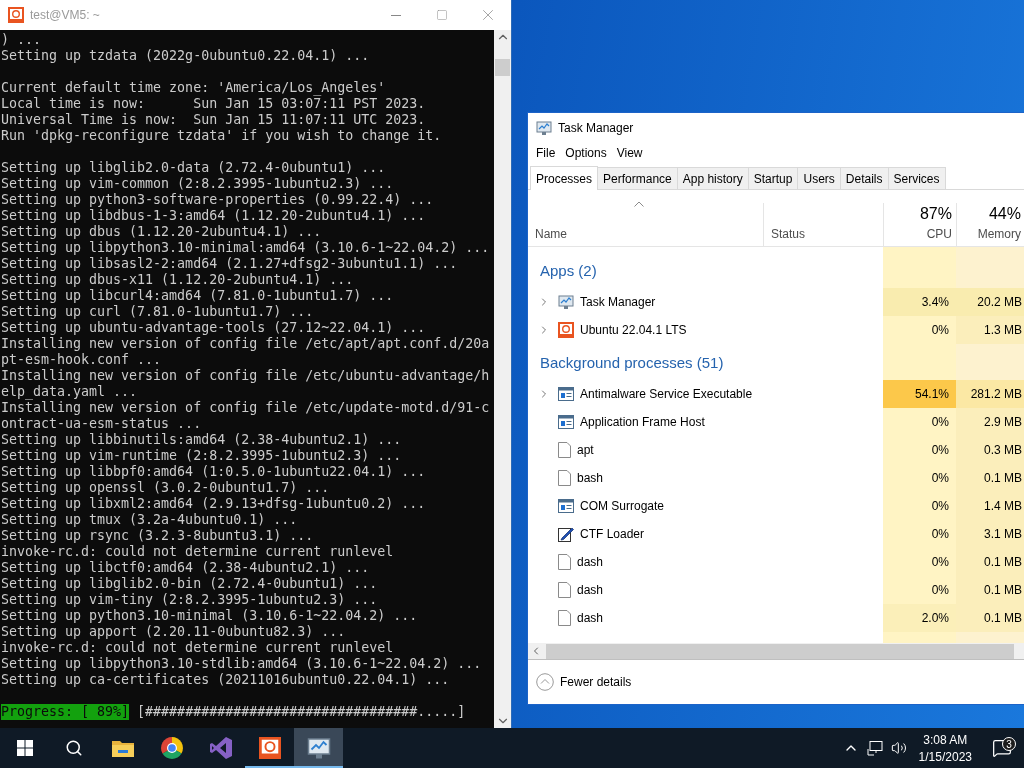 The height and width of the screenshot is (768, 1024). What do you see at coordinates (990, 506) in the screenshot?
I see `memory-cell: 1.4 MB` at bounding box center [990, 506].